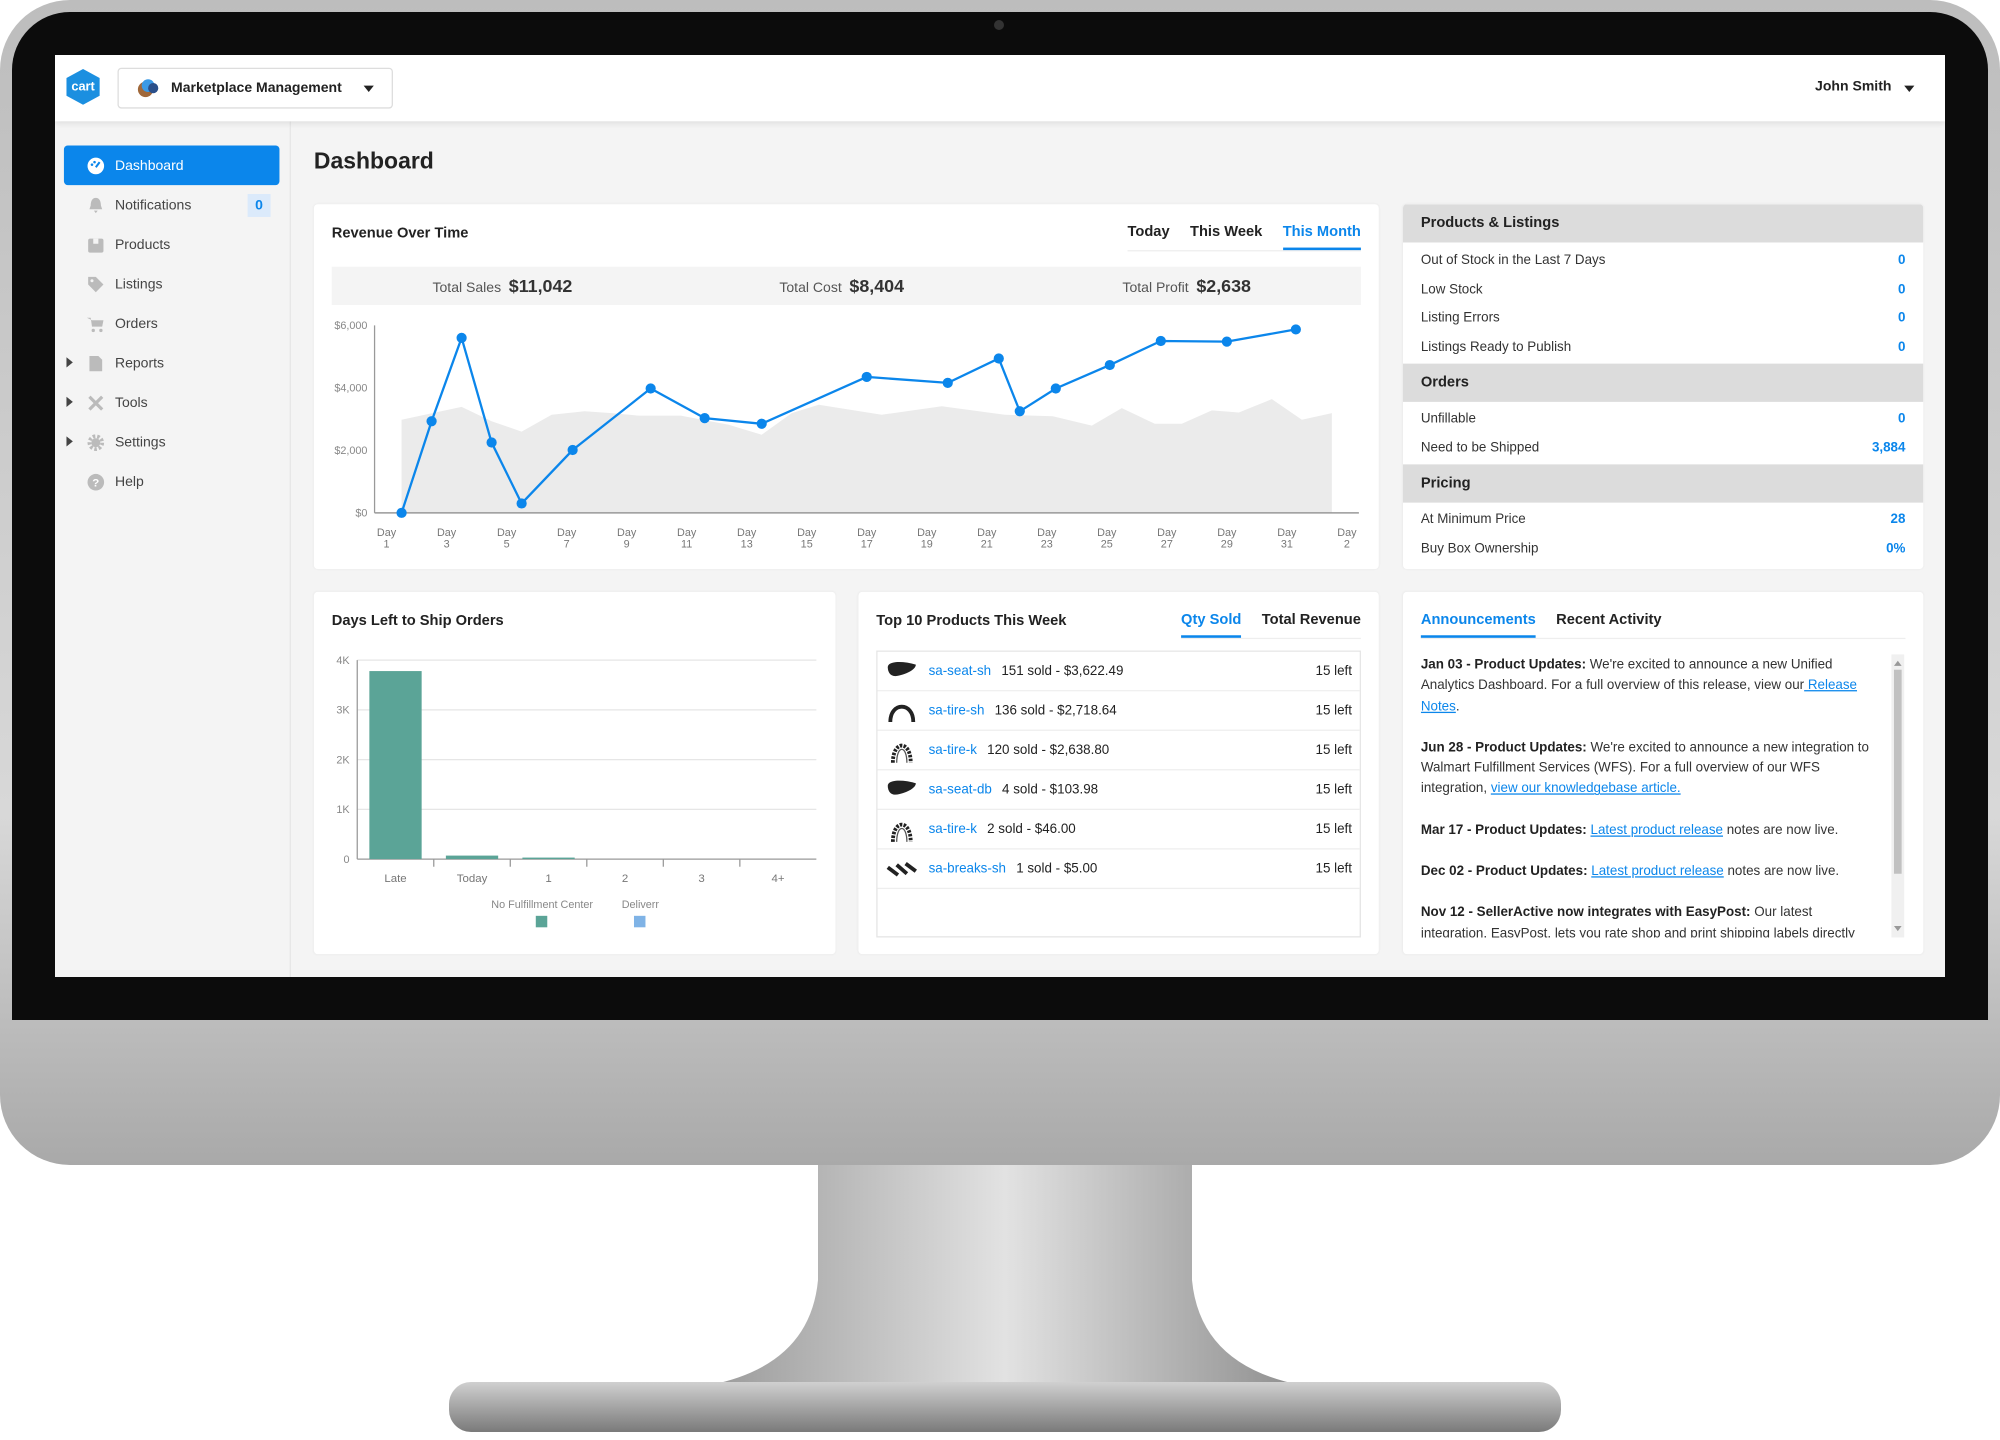 The height and width of the screenshot is (1440, 2000). Describe the element at coordinates (901, 787) in the screenshot. I see `product-thumbnail-seat-icon` at that location.